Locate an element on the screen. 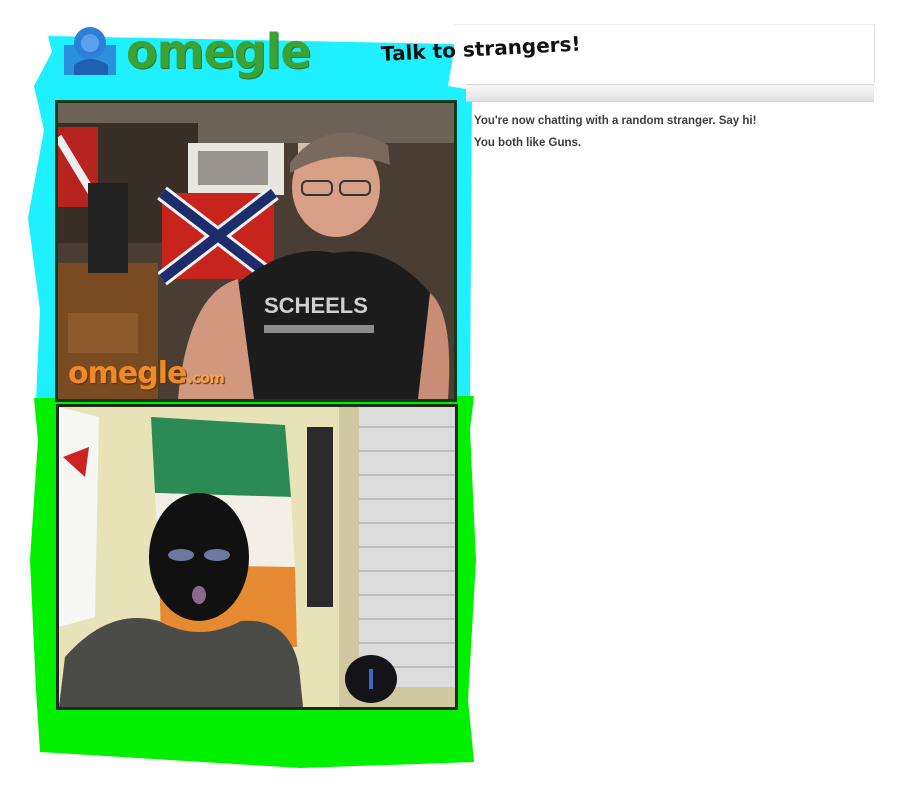  omegle-watermark: omegle.com is located at coordinates (146, 373).